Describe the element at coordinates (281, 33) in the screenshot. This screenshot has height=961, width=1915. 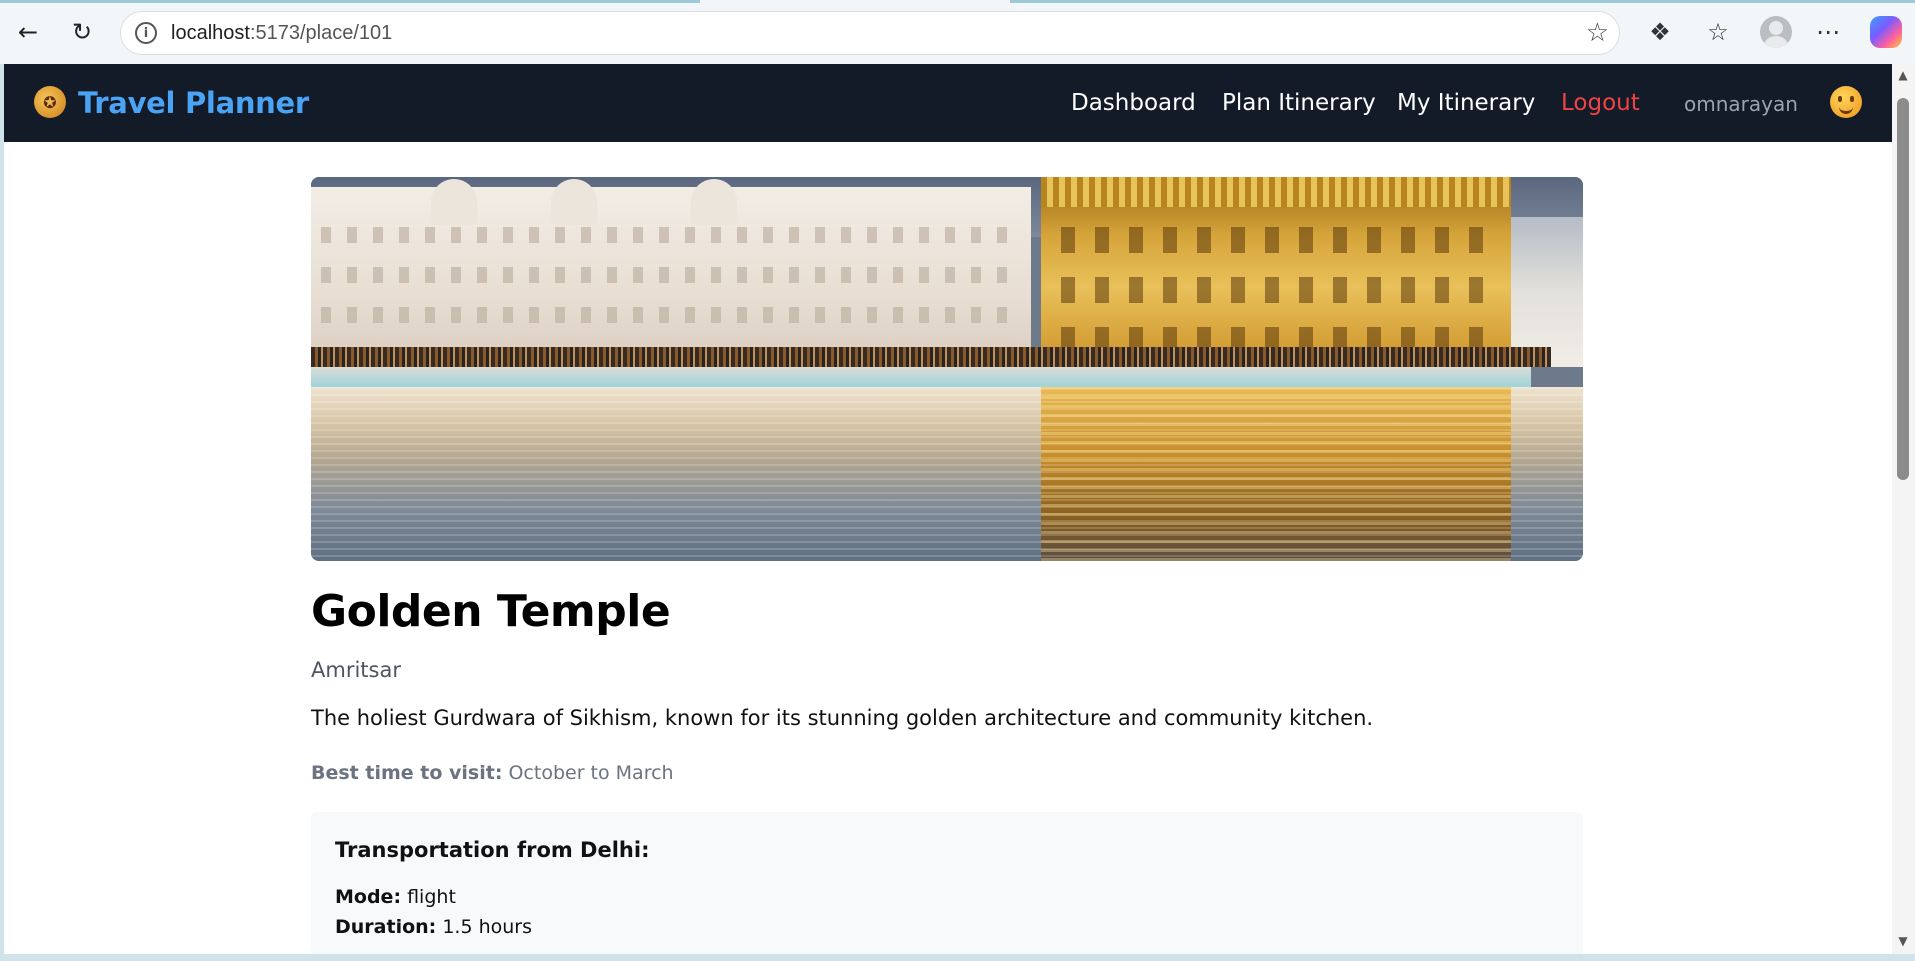
I see `url-text: localhost:5173/place/101` at that location.